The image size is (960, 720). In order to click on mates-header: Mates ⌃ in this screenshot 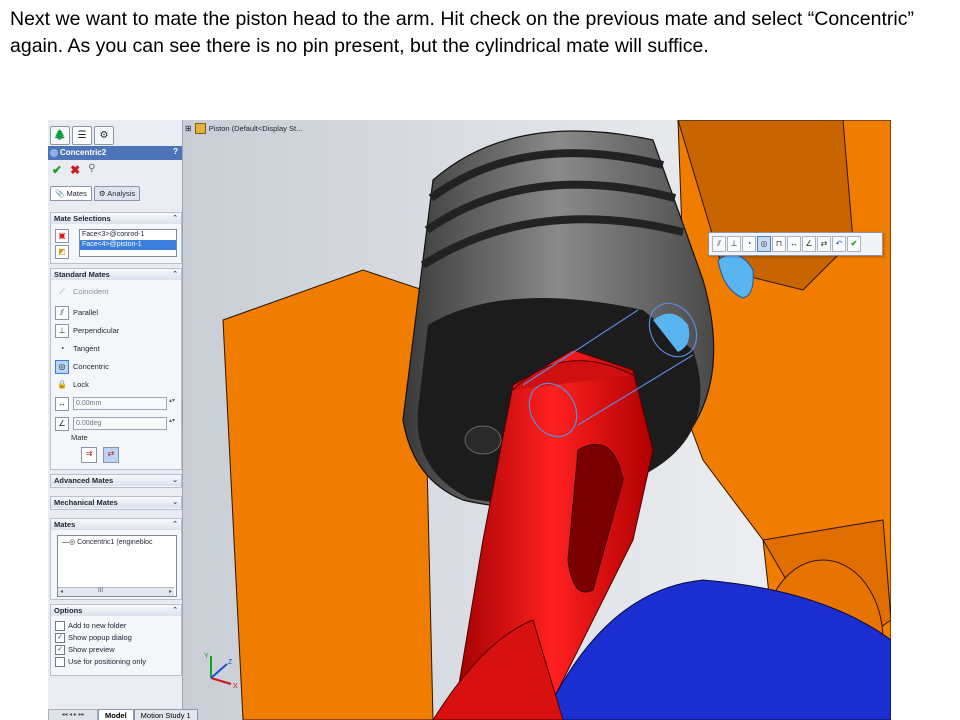, I will do `click(116, 524)`.